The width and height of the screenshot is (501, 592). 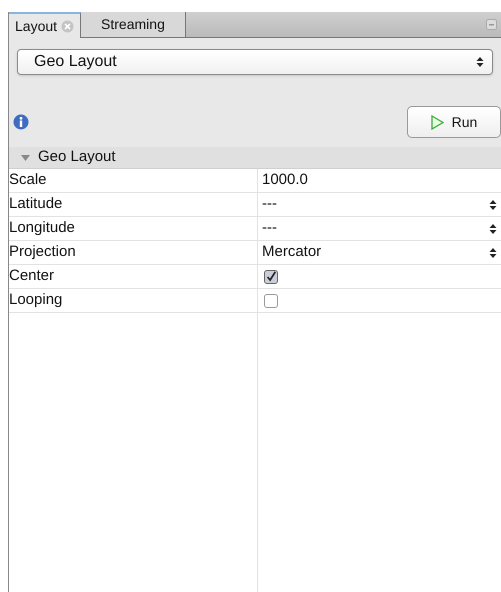 What do you see at coordinates (42, 252) in the screenshot?
I see `property-name: Projection` at bounding box center [42, 252].